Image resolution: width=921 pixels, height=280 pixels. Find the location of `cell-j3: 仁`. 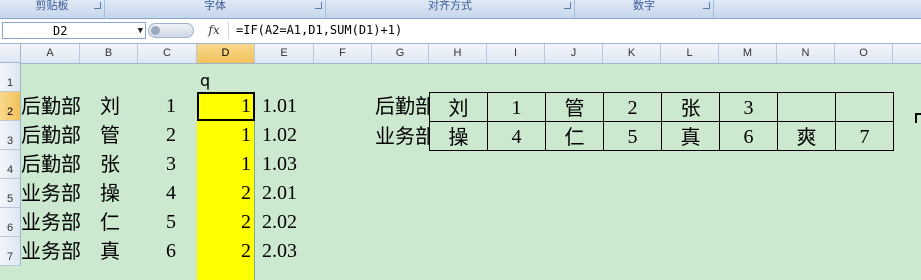

cell-j3: 仁 is located at coordinates (574, 136).